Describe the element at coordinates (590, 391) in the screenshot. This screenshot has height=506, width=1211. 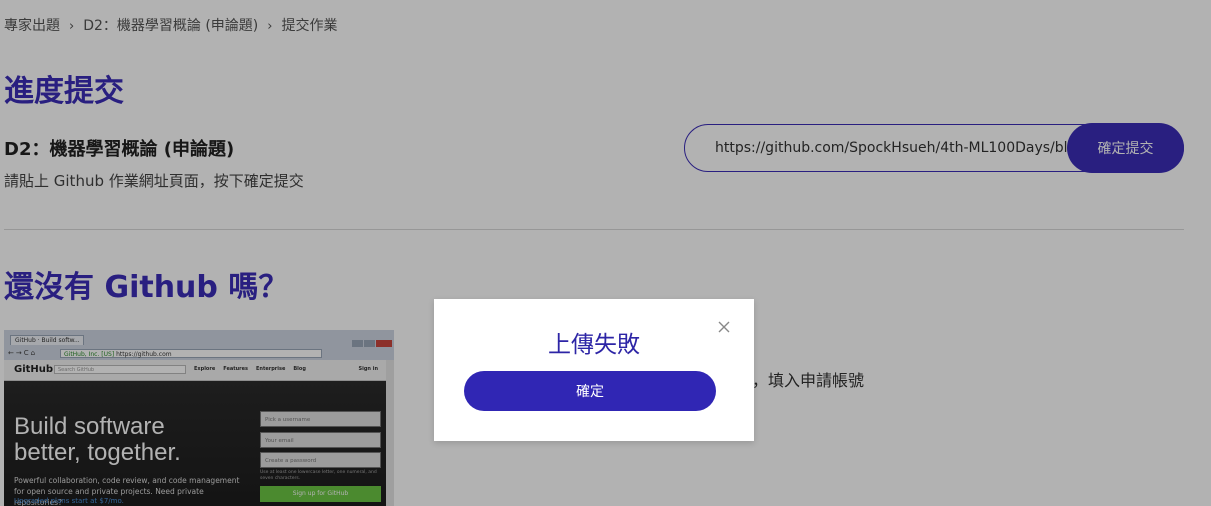
I see `dialog-ok-button: 確定` at that location.